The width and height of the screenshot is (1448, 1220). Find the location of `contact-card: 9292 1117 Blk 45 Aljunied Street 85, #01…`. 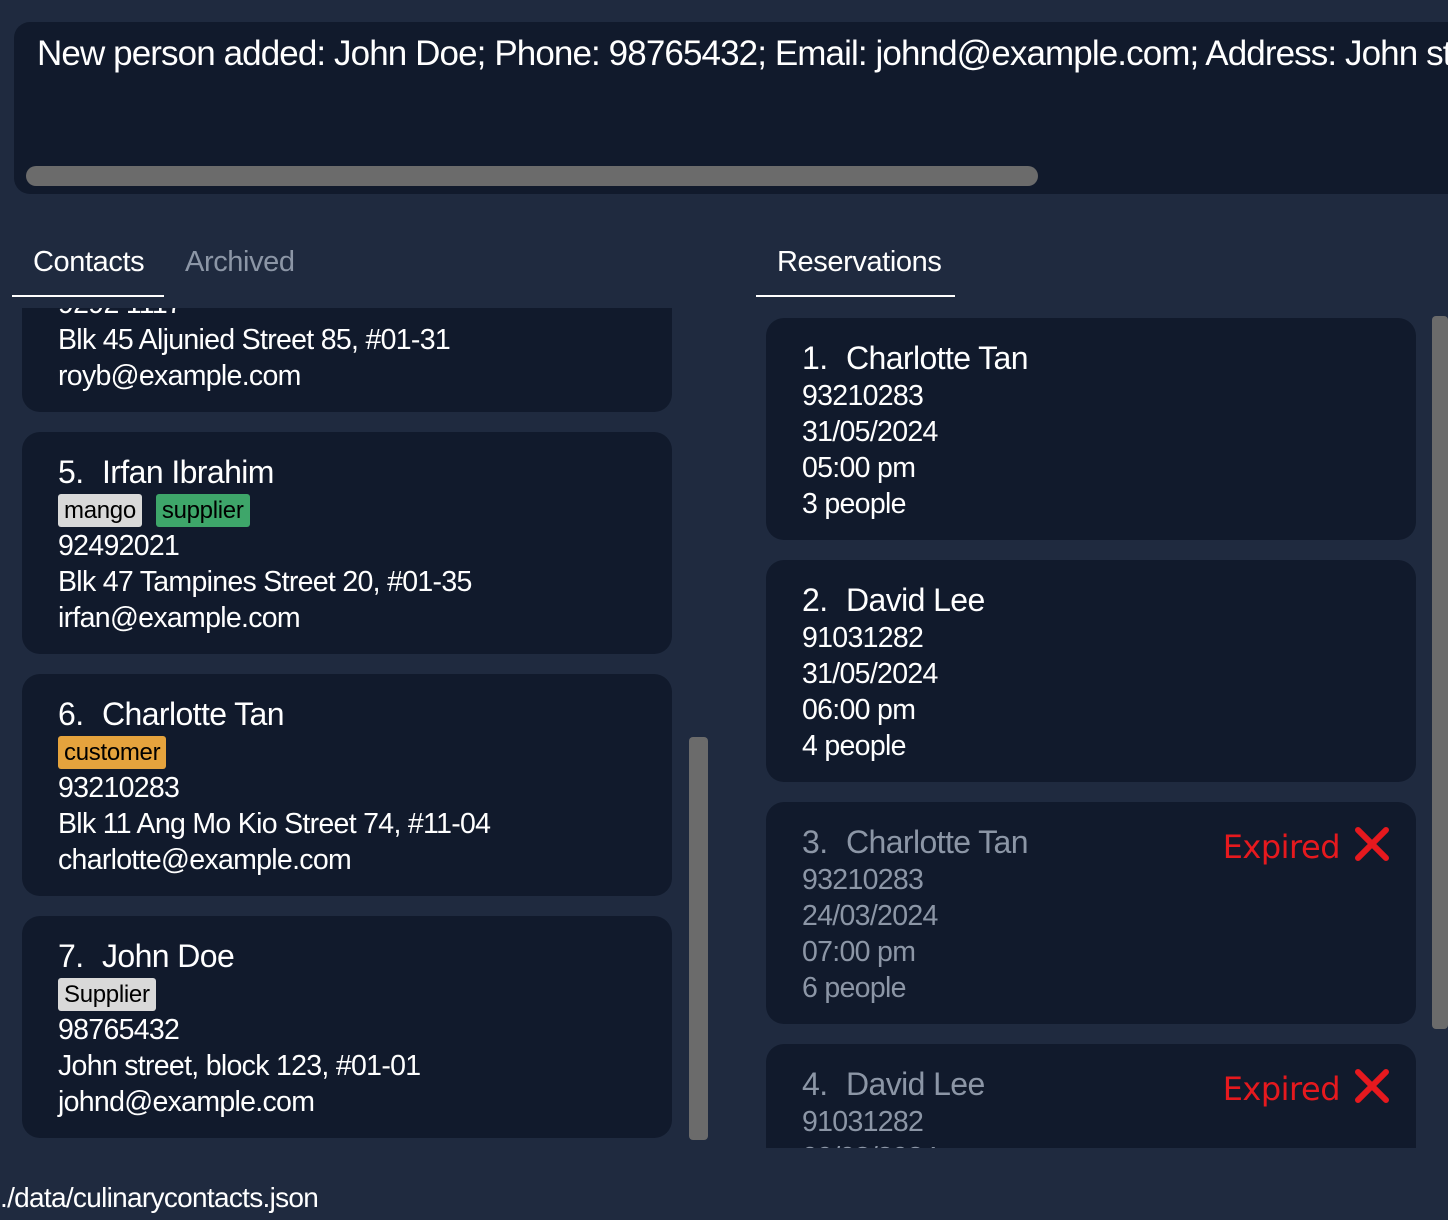

contact-card: 9292 1117 Blk 45 Aljunied Street 85, #01… is located at coordinates (347, 360).